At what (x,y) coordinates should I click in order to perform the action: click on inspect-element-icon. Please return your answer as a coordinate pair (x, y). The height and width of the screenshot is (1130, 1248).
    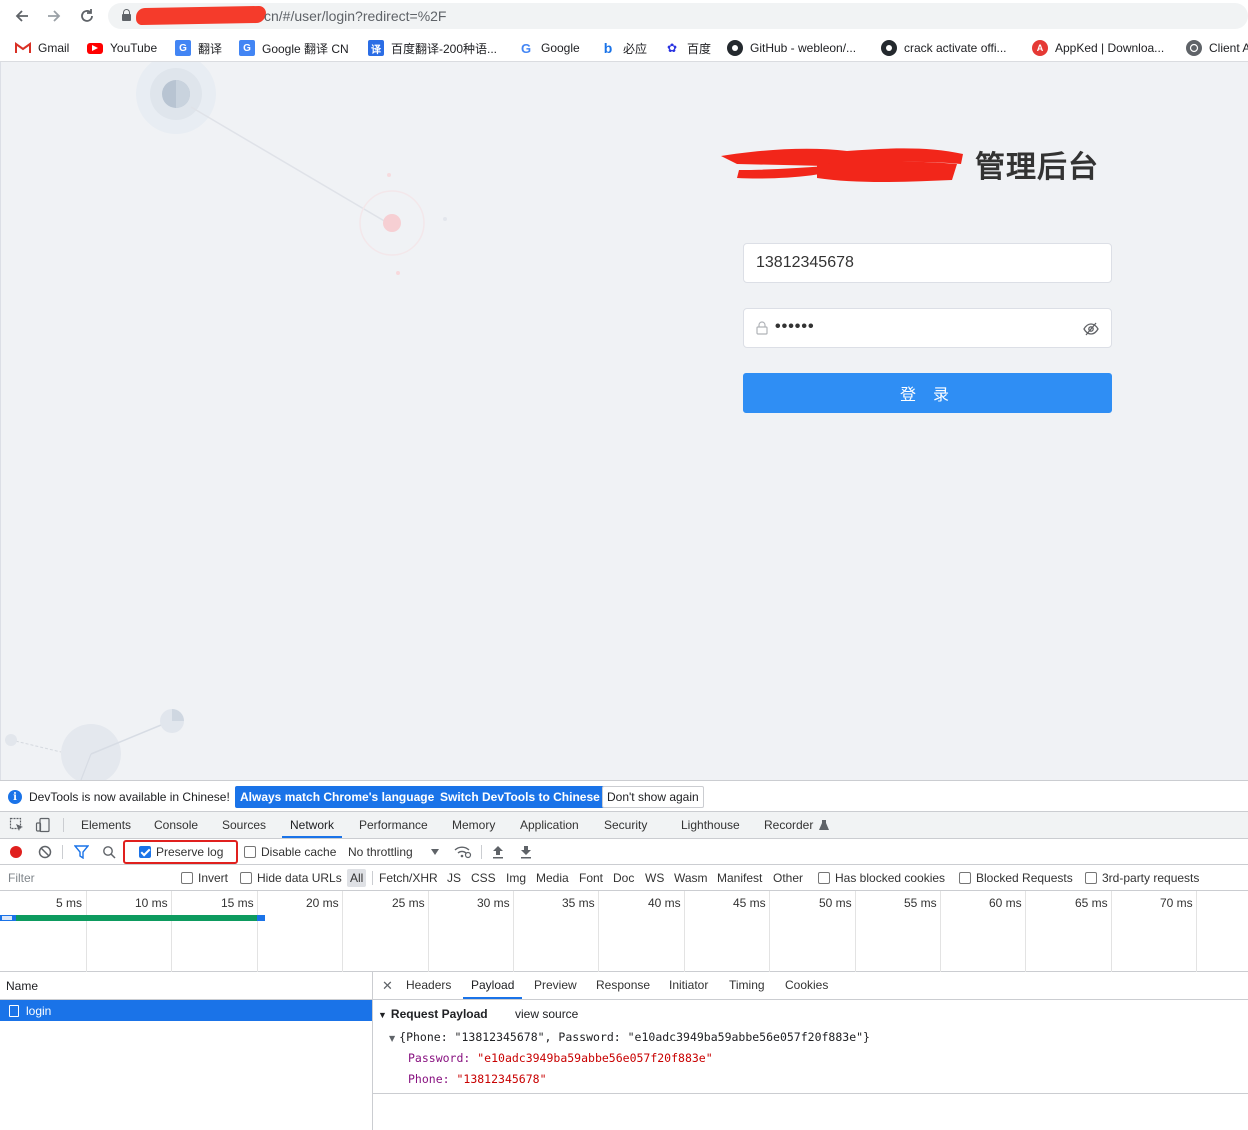
    Looking at the image, I should click on (17, 825).